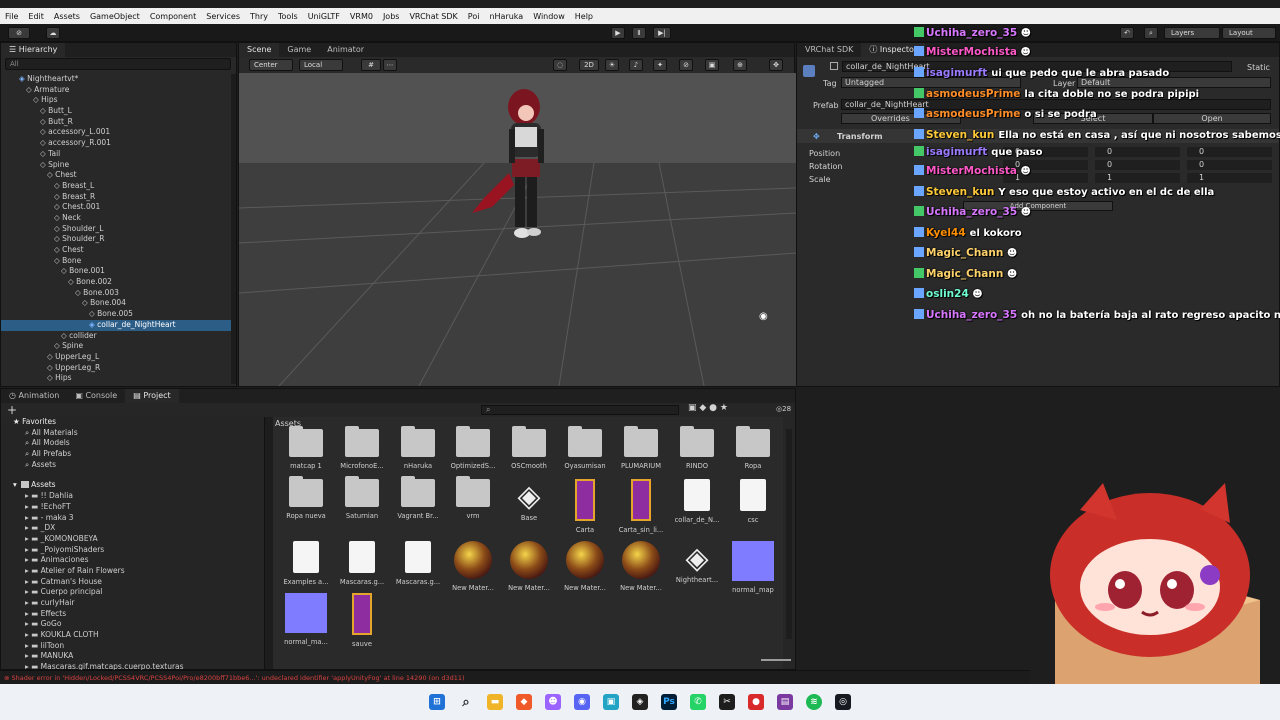 This screenshot has height=720, width=1280. What do you see at coordinates (132, 465) in the screenshot?
I see `favorite-item: ⌕ Assets` at bounding box center [132, 465].